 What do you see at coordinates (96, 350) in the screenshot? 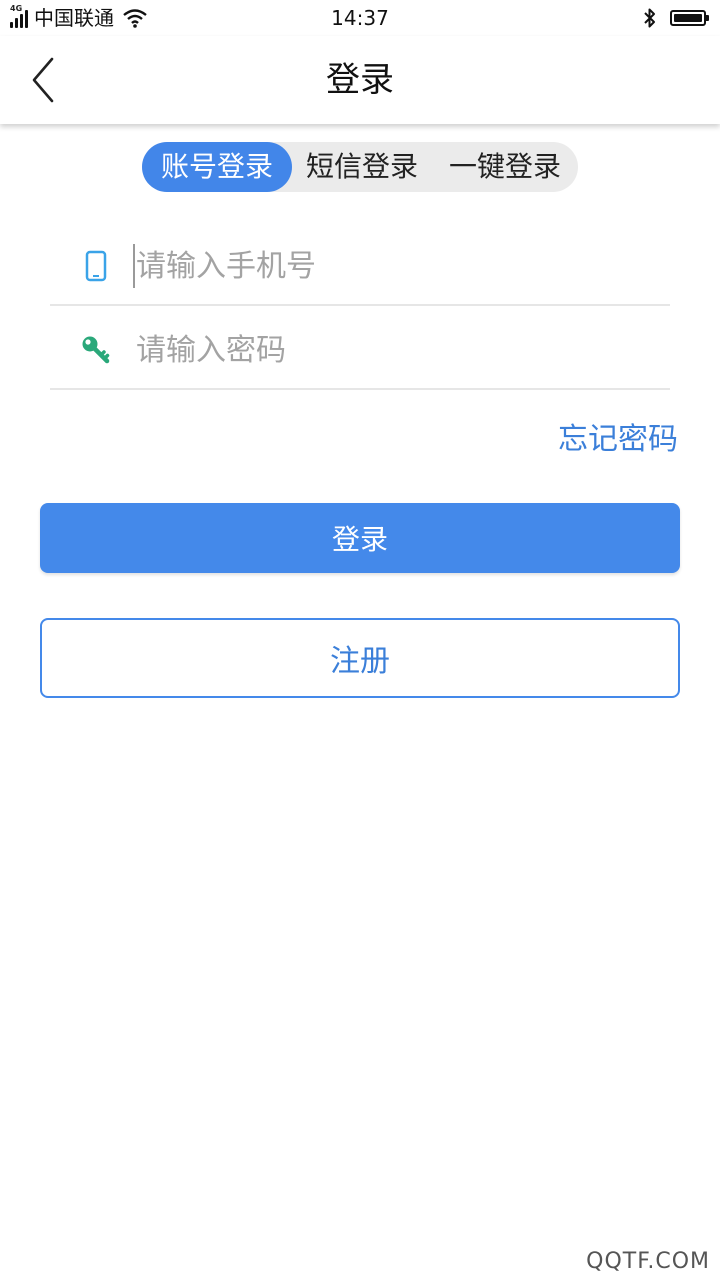
I see `key-icon` at bounding box center [96, 350].